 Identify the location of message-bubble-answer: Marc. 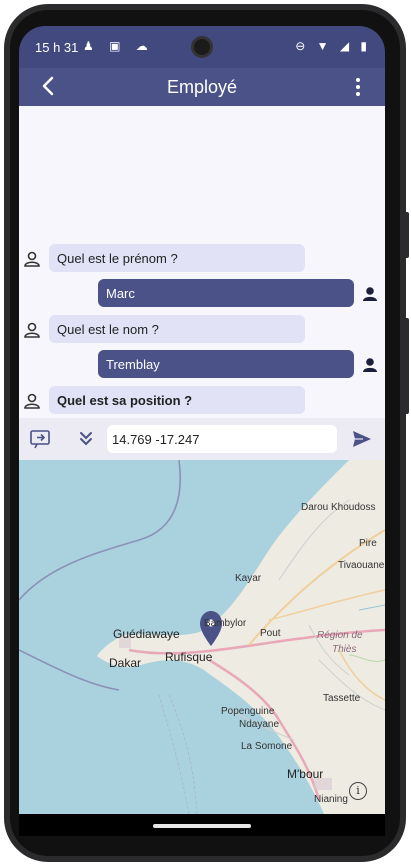
(226, 293).